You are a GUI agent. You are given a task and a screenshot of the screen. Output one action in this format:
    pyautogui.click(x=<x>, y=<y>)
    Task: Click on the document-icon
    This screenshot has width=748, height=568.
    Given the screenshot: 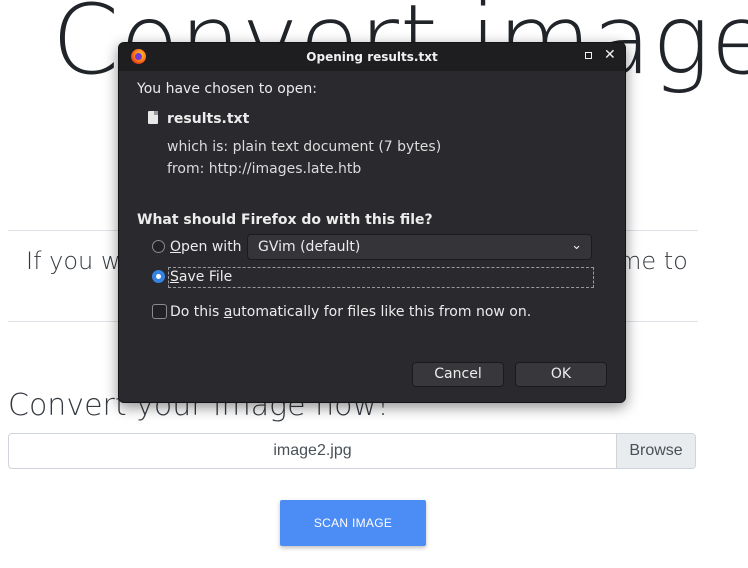 What is the action you would take?
    pyautogui.click(x=153, y=117)
    